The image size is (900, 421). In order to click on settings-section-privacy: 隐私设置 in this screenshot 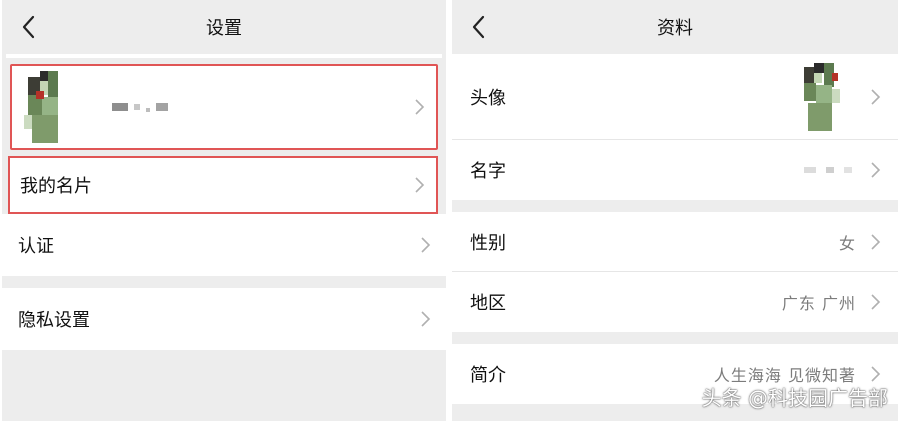, I will do `click(224, 319)`.